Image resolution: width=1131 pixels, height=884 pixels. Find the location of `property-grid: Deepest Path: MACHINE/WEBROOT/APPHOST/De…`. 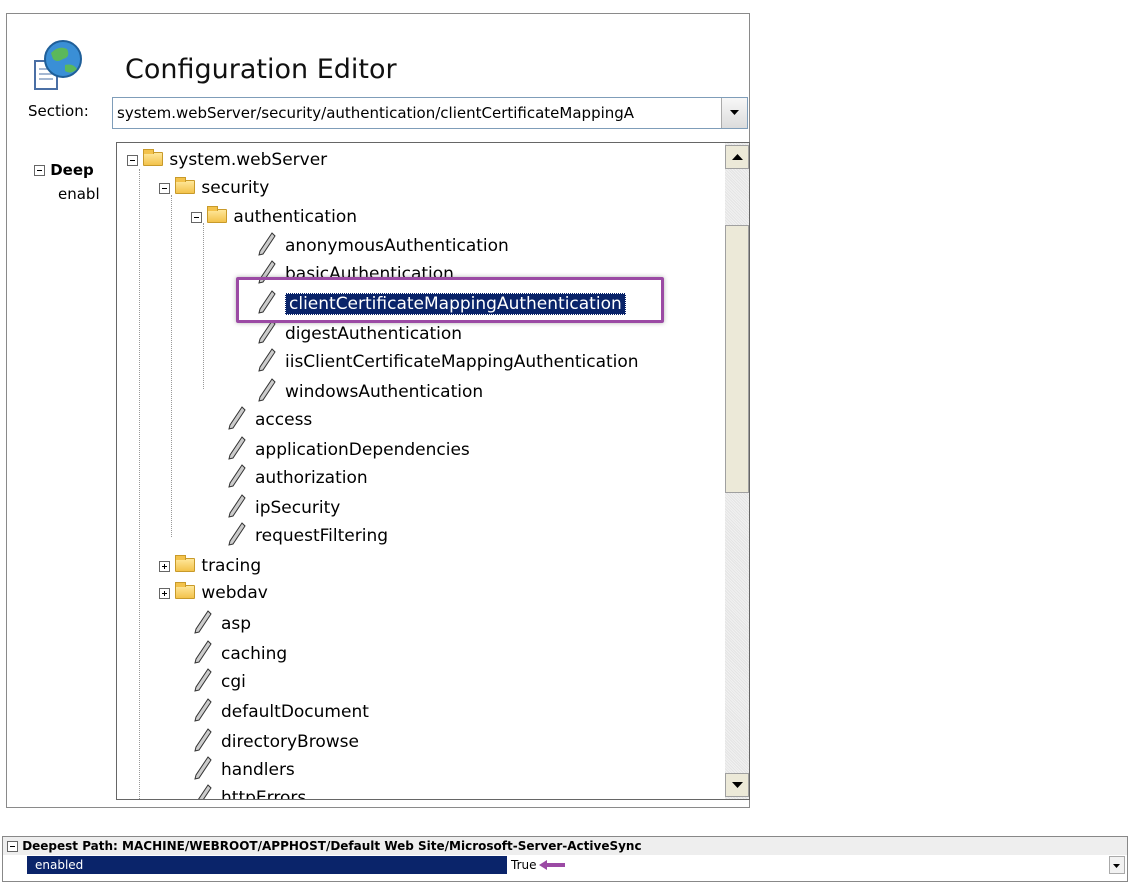

property-grid: Deepest Path: MACHINE/WEBROOT/APPHOST/De… is located at coordinates (565, 859).